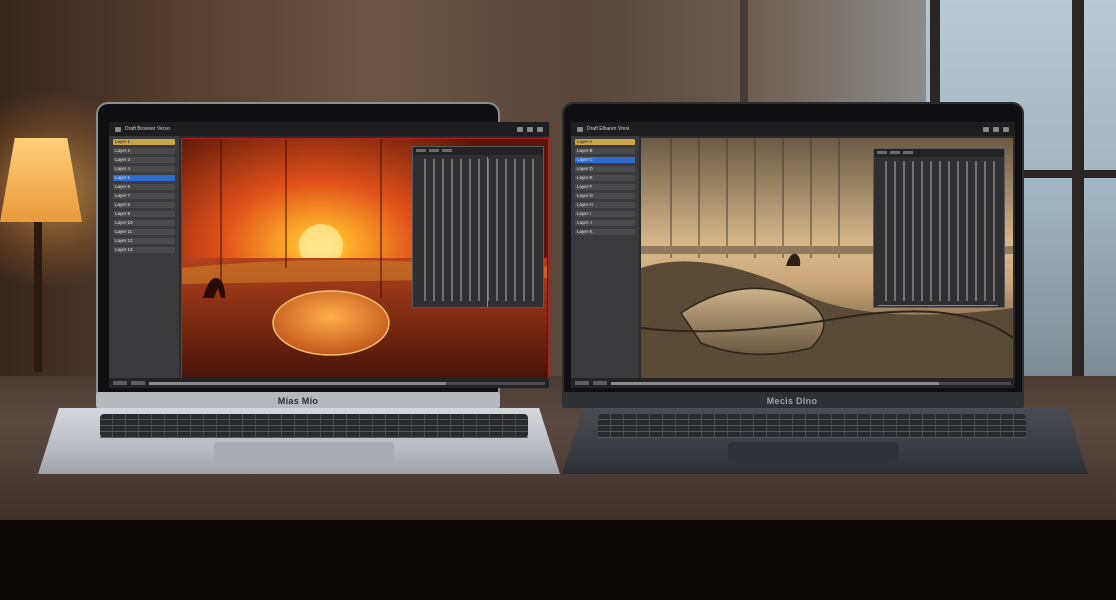 Image resolution: width=1116 pixels, height=600 pixels. I want to click on app-title: Draft Browser Verso, so click(147, 129).